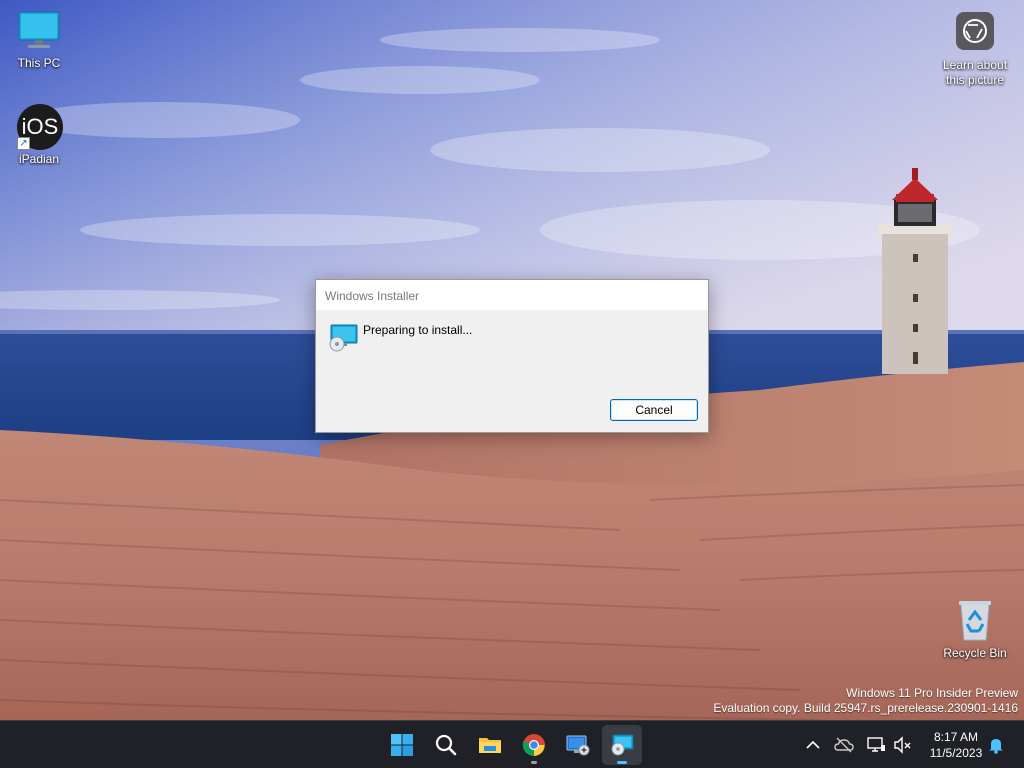  Describe the element at coordinates (40, 127) in the screenshot. I see `ios-app-icon: iOS ↗` at that location.